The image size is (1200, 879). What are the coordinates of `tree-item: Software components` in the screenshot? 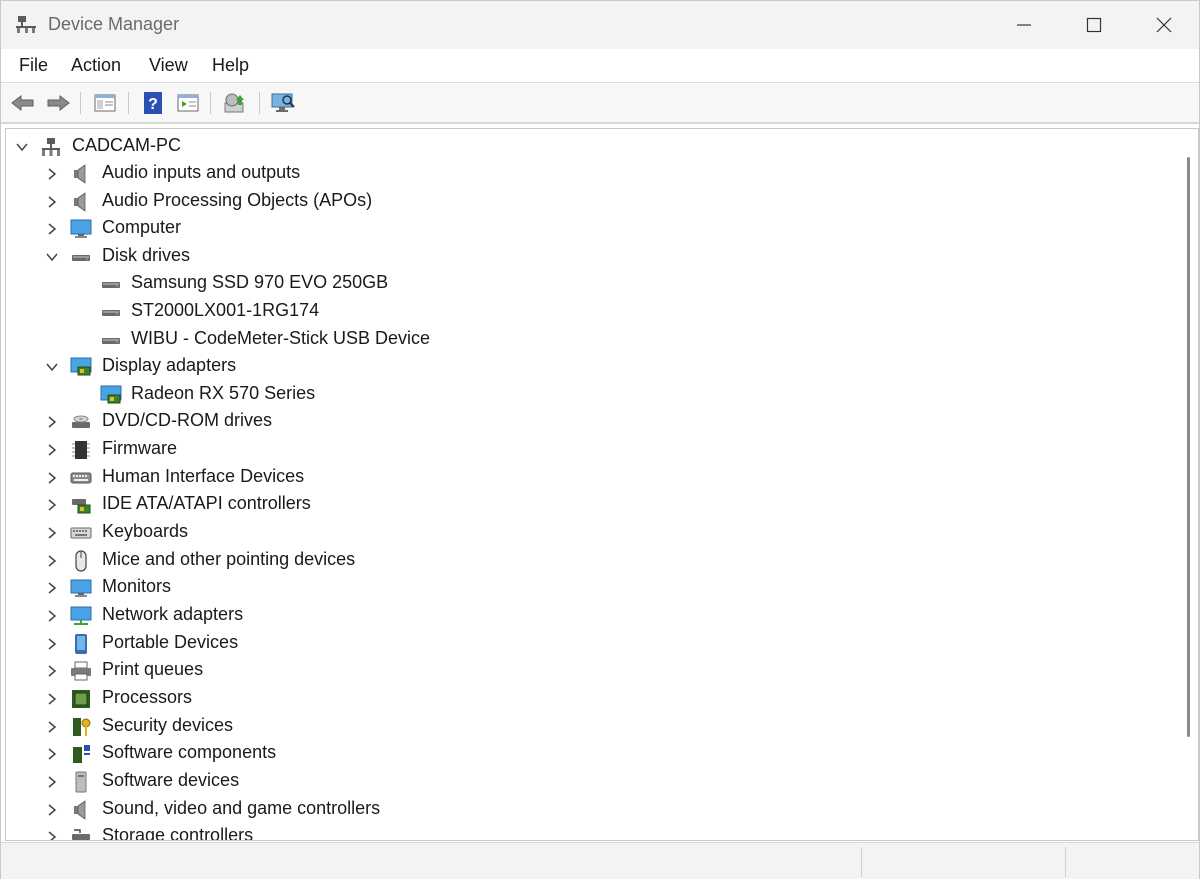 It's located at (586, 753).